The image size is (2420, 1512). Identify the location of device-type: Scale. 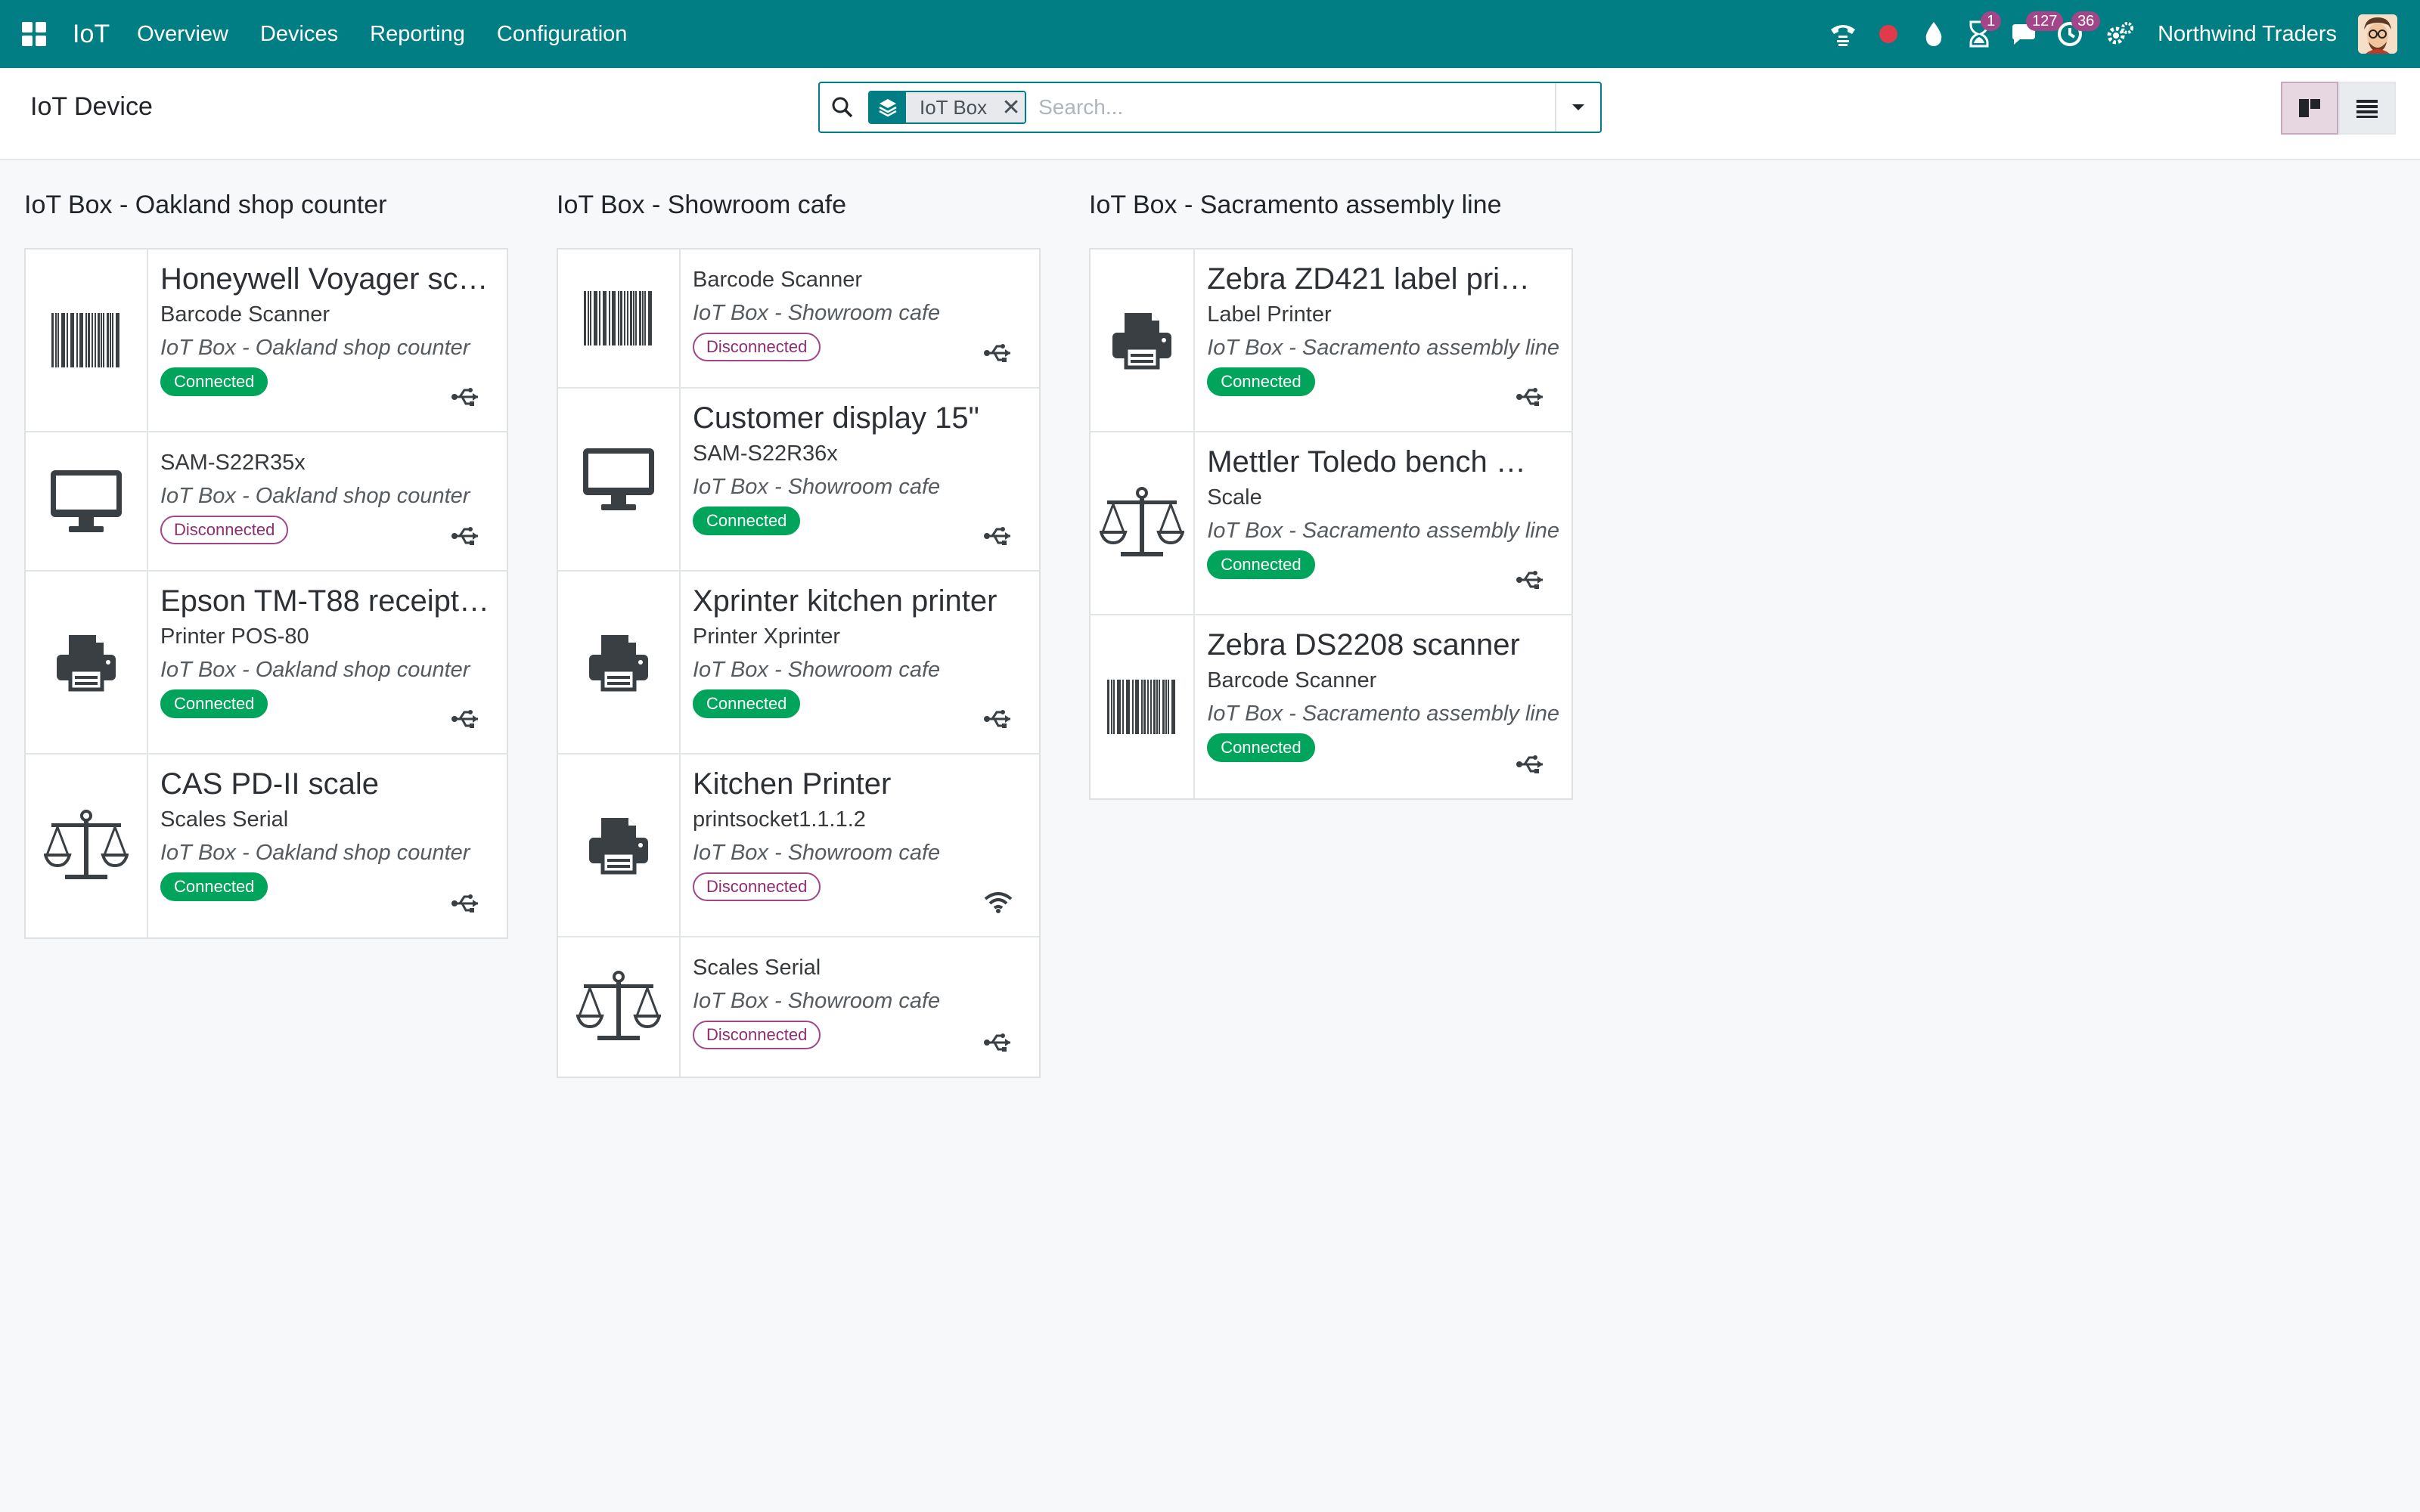
(1234, 497).